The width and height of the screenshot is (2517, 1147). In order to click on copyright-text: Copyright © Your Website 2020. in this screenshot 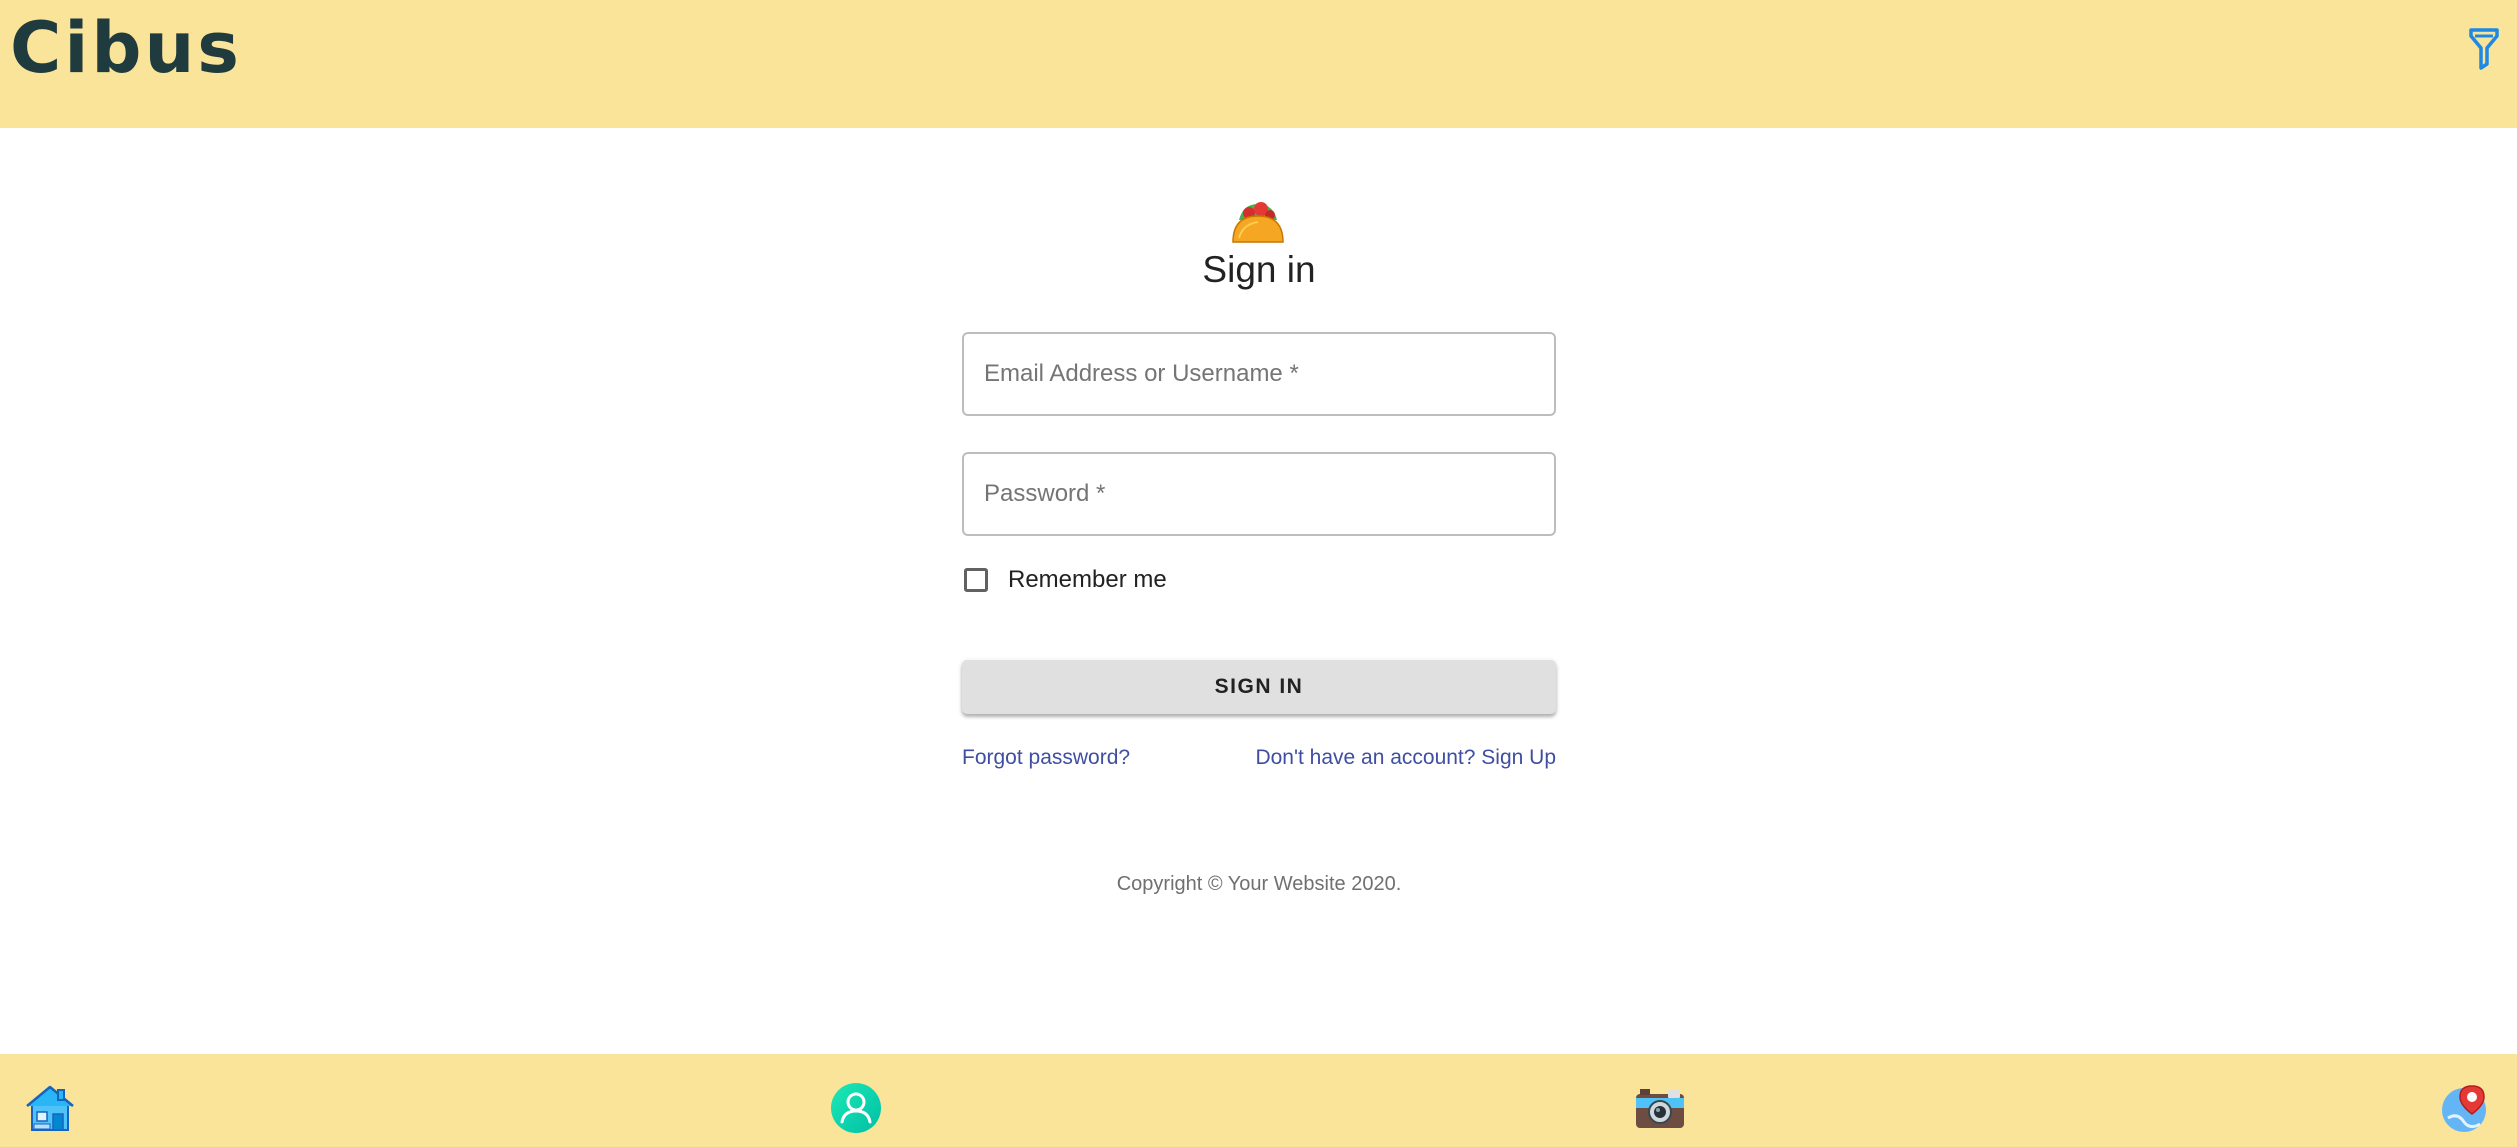, I will do `click(1259, 884)`.